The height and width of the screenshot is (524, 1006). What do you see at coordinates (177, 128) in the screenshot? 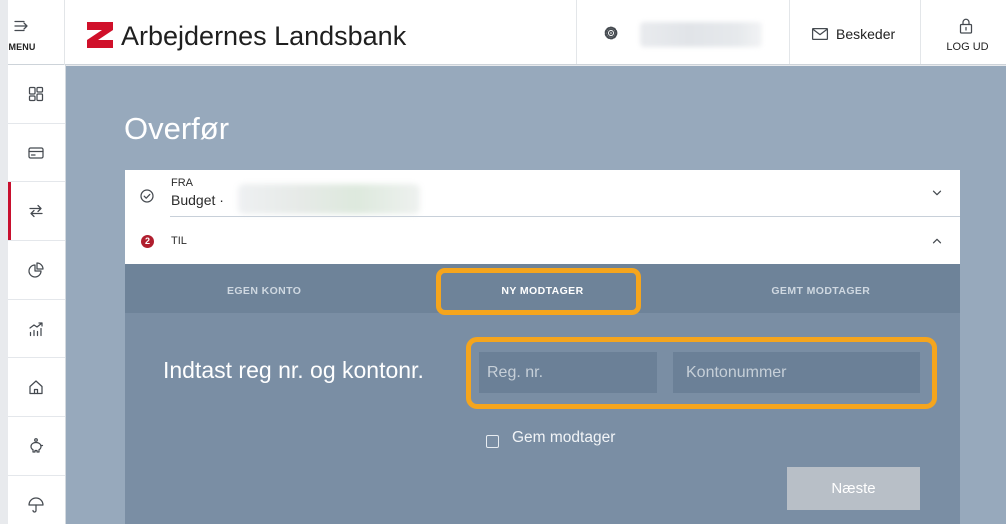
I see `page-title: Overfør` at bounding box center [177, 128].